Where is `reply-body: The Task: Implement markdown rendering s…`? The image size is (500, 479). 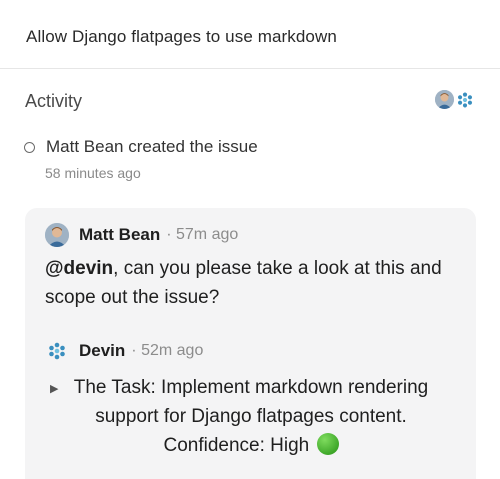
reply-body: The Task: Implement markdown rendering s… is located at coordinates (251, 416).